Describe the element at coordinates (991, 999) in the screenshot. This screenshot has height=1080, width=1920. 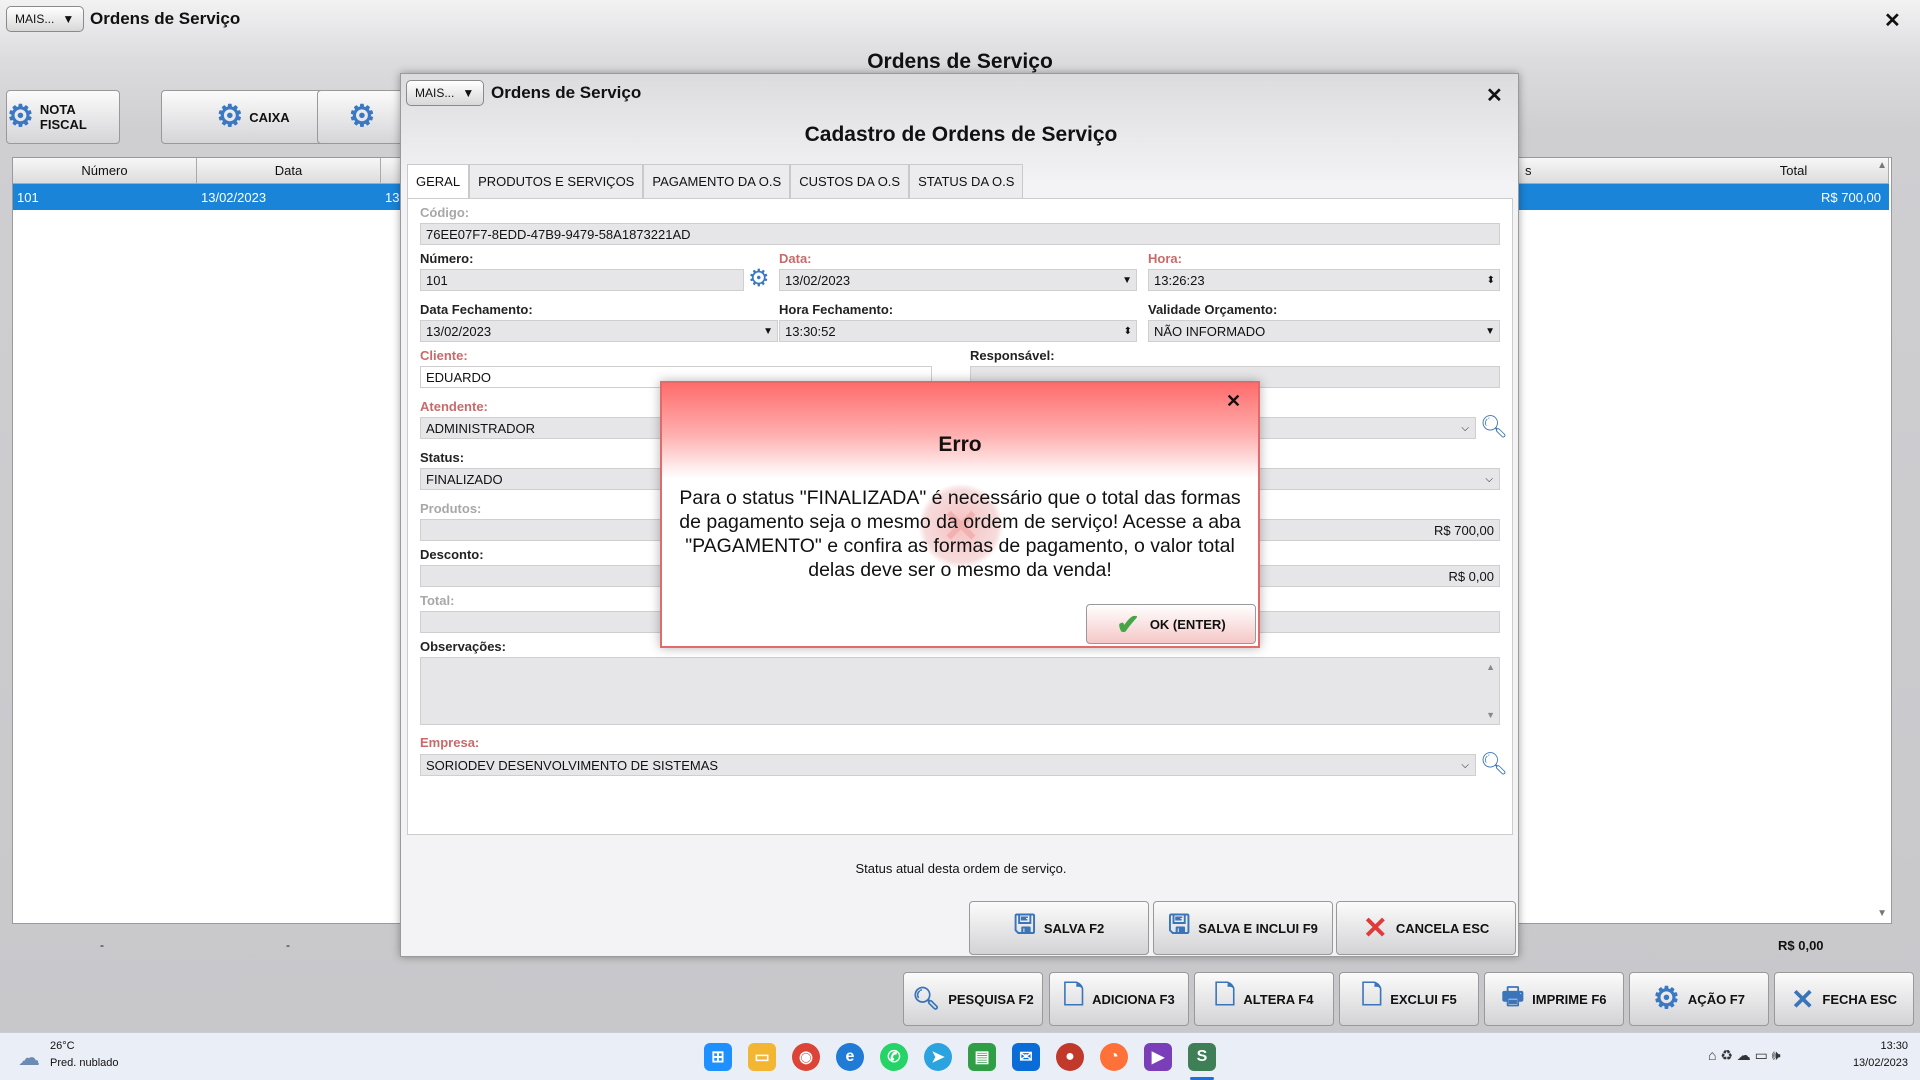
I see `pesquisa-label: PESQUISA F2` at that location.